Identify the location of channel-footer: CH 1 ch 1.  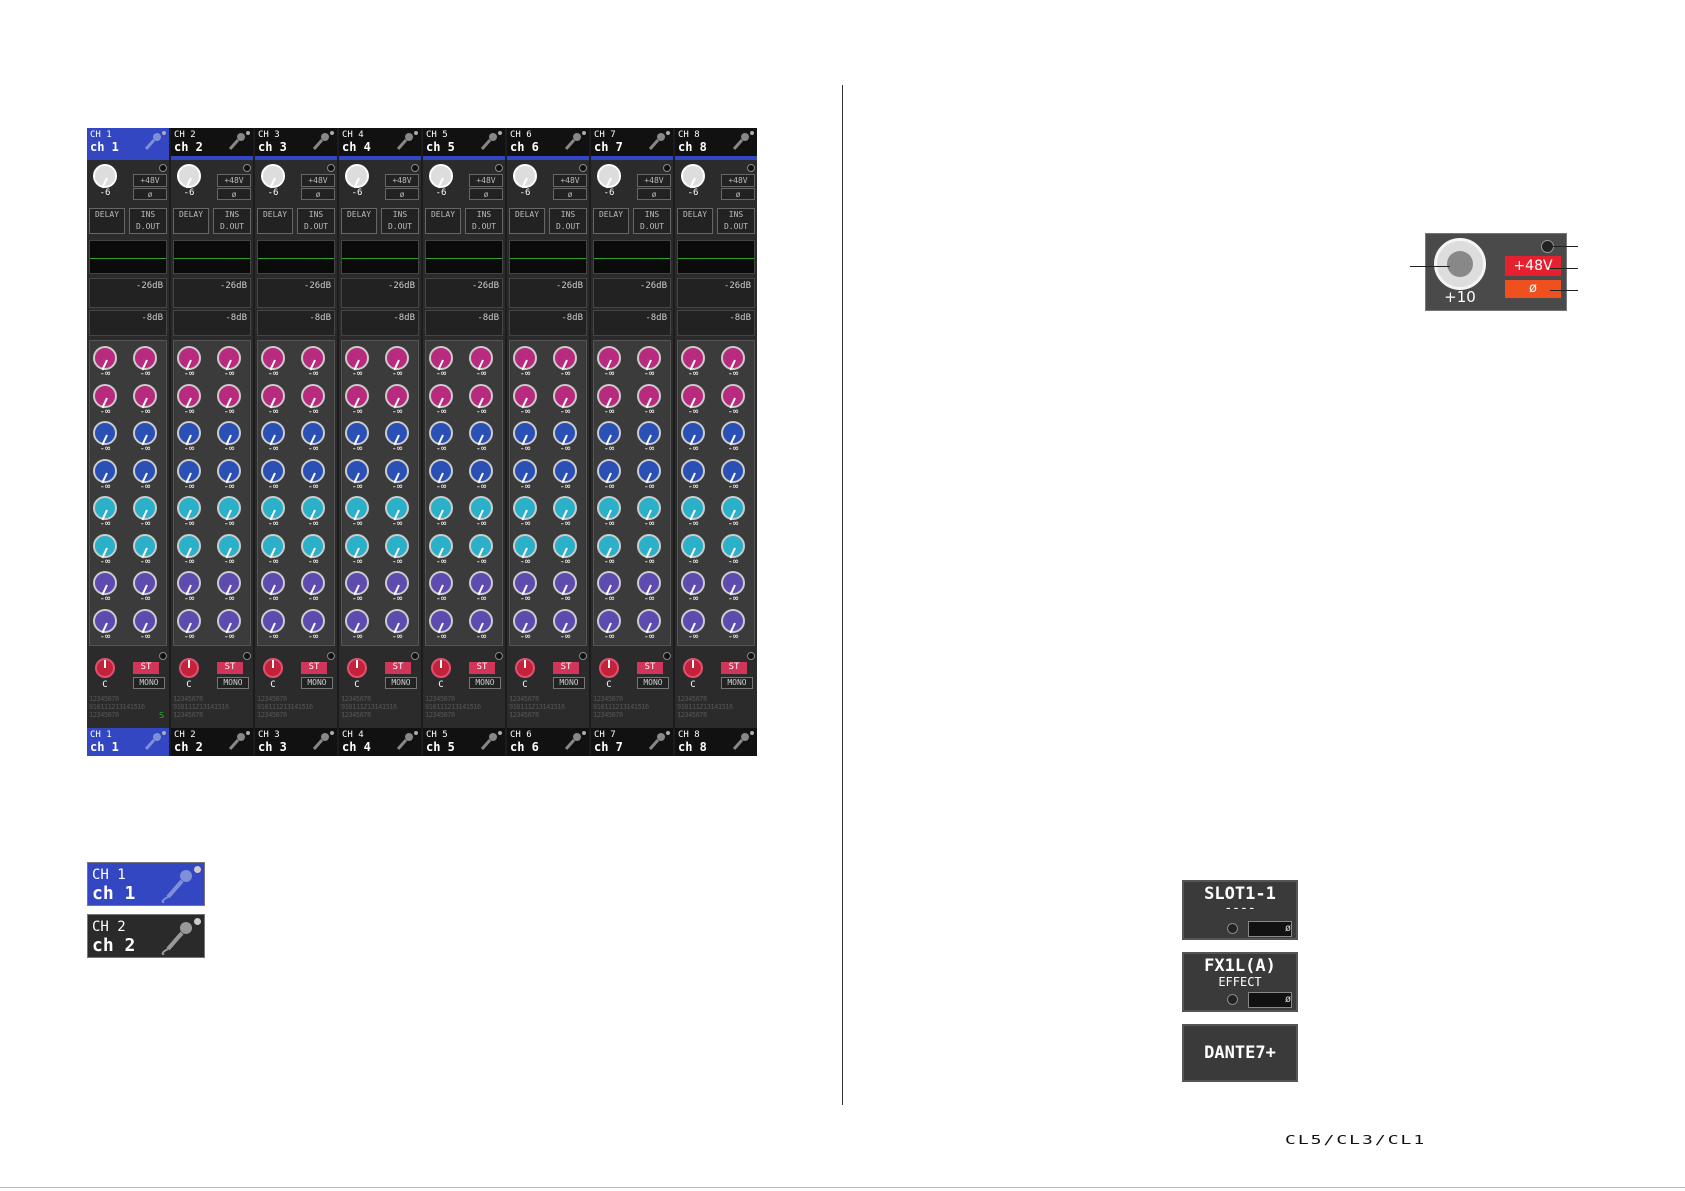
(128, 742).